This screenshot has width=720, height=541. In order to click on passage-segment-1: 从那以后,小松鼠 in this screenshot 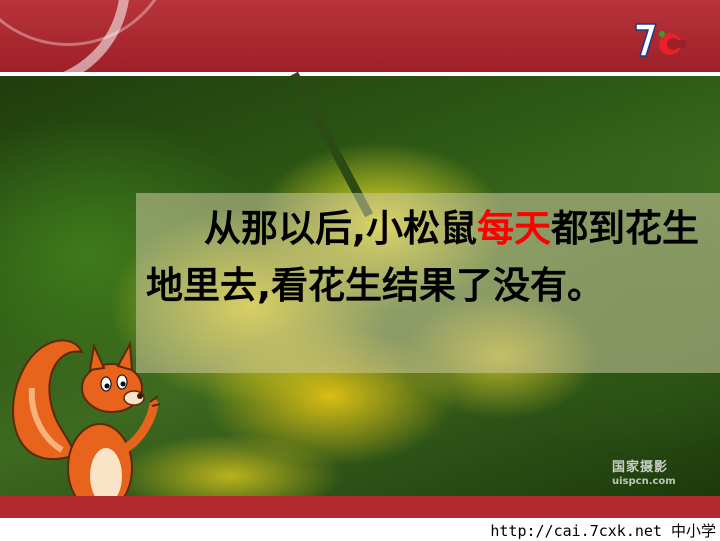, I will do `click(341, 228)`.